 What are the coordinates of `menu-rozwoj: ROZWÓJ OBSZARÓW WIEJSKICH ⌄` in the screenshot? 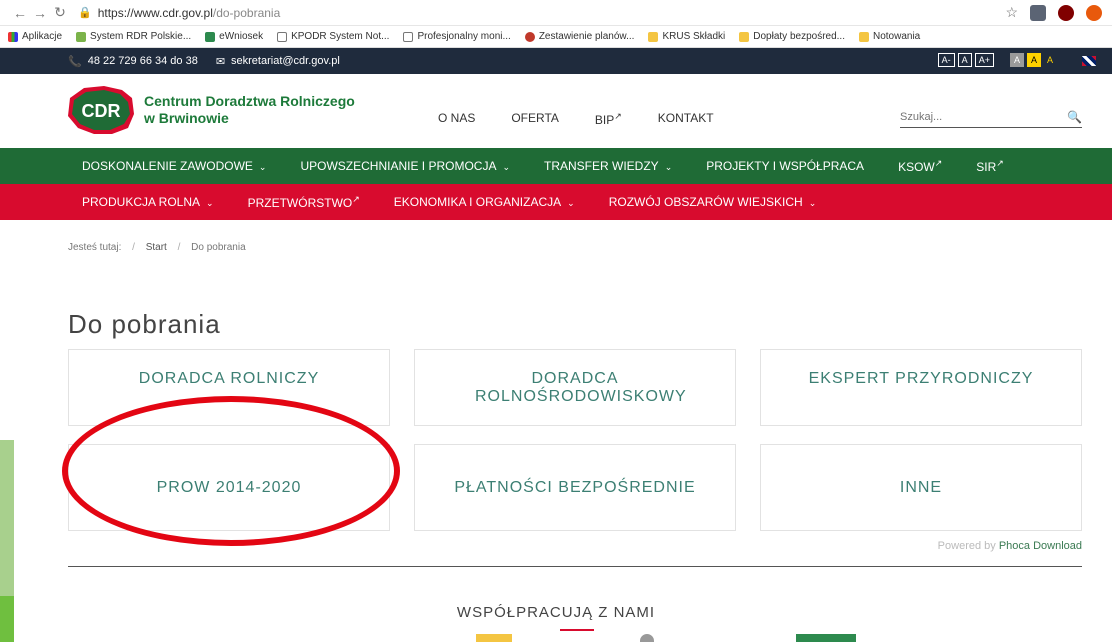 It's located at (713, 202).